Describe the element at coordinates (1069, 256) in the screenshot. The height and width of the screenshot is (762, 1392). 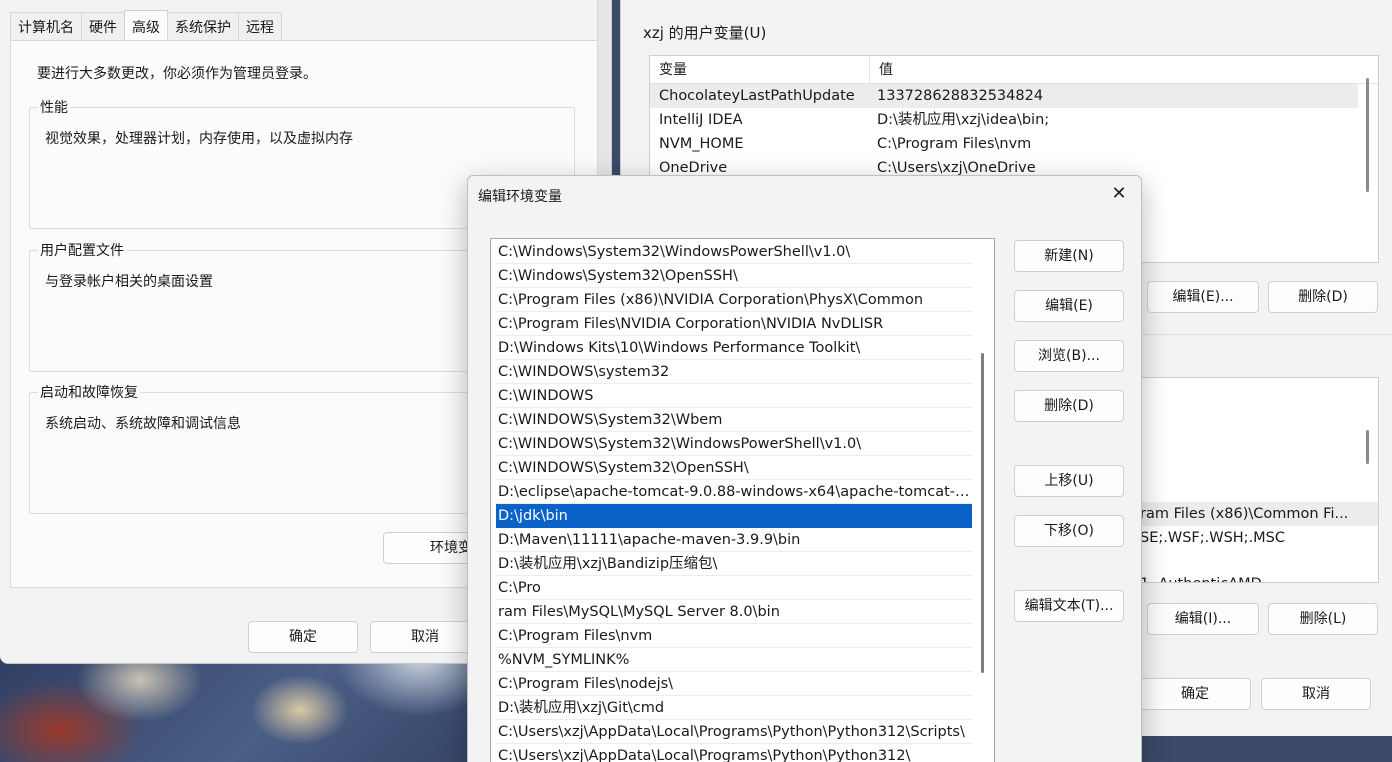
I see `new-button: 新建(N)` at that location.